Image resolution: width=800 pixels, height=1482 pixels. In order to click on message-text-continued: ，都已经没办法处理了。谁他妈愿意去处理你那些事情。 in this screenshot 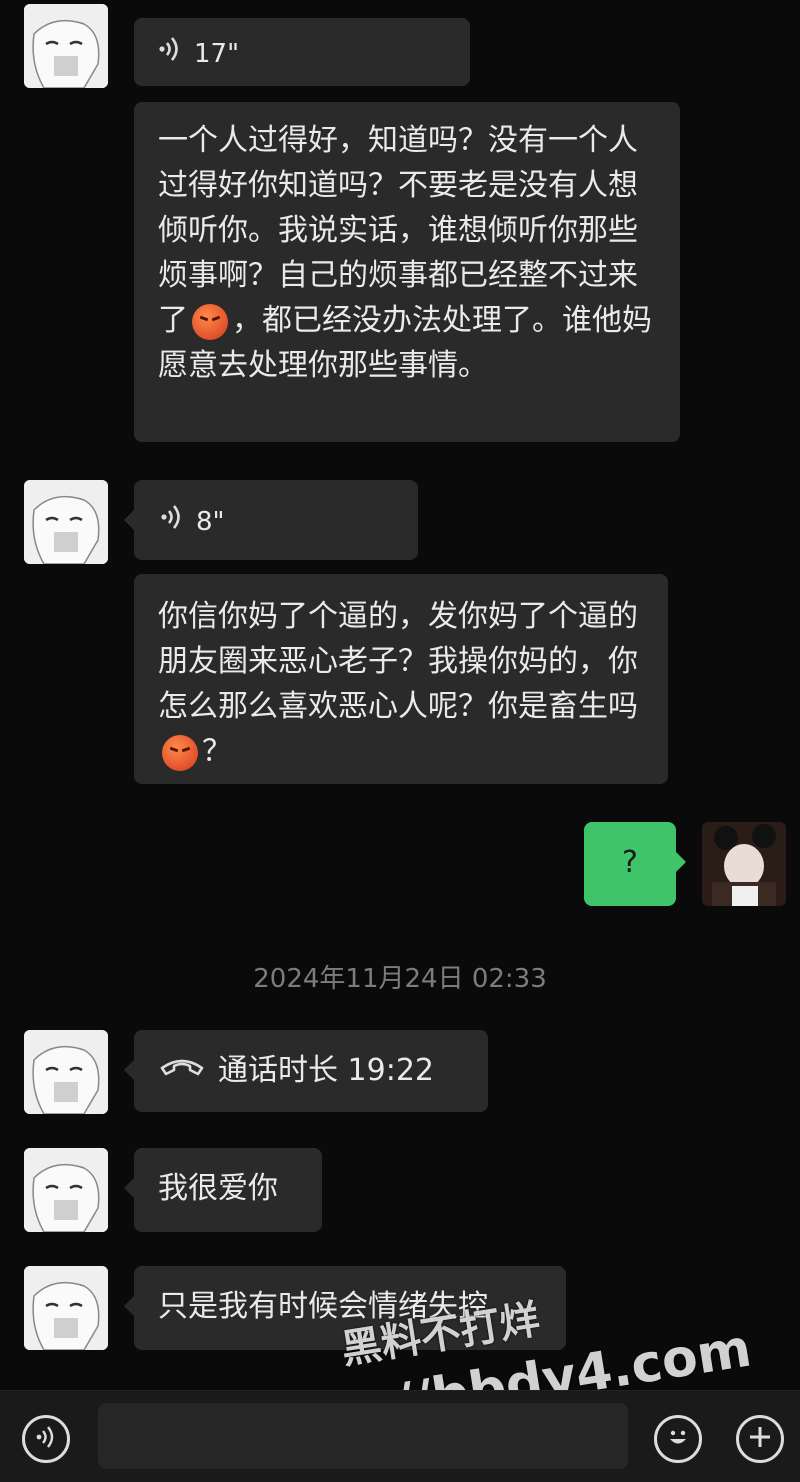, I will do `click(405, 343)`.